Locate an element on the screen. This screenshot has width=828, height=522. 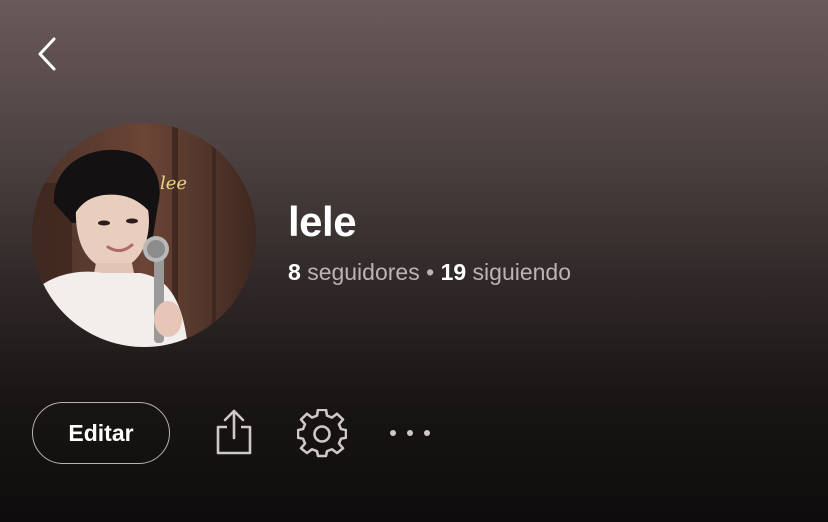
settings-button is located at coordinates (322, 434).